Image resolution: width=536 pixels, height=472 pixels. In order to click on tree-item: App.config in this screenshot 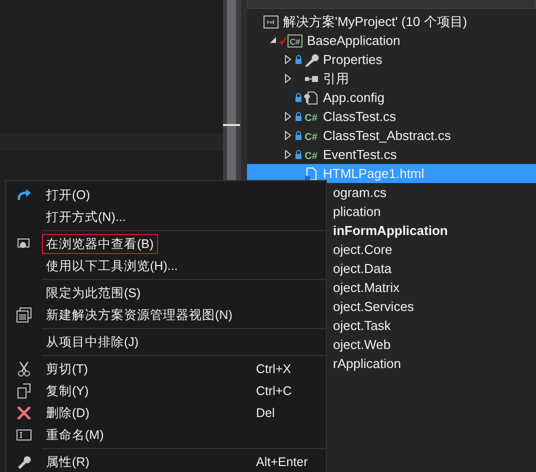, I will do `click(391, 97)`.